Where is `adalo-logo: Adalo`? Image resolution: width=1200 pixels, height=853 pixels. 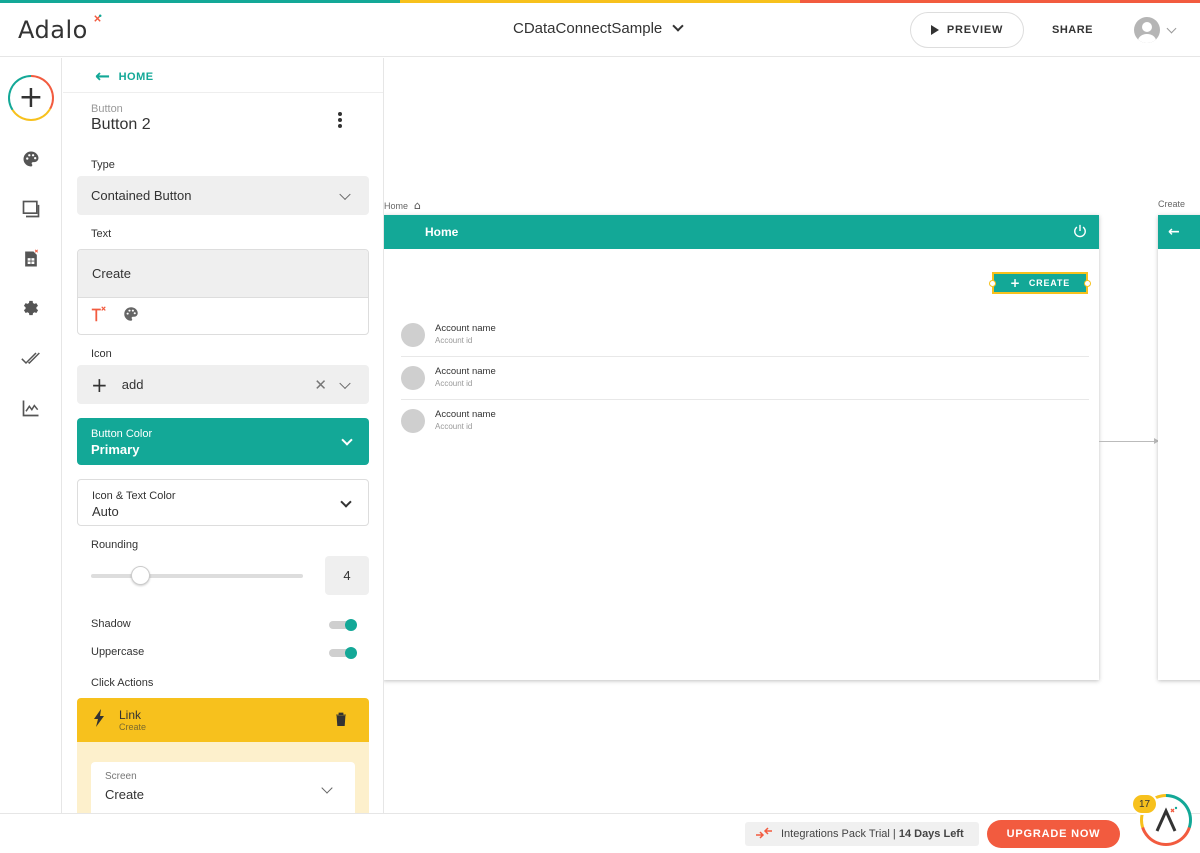
adalo-logo: Adalo is located at coordinates (53, 30).